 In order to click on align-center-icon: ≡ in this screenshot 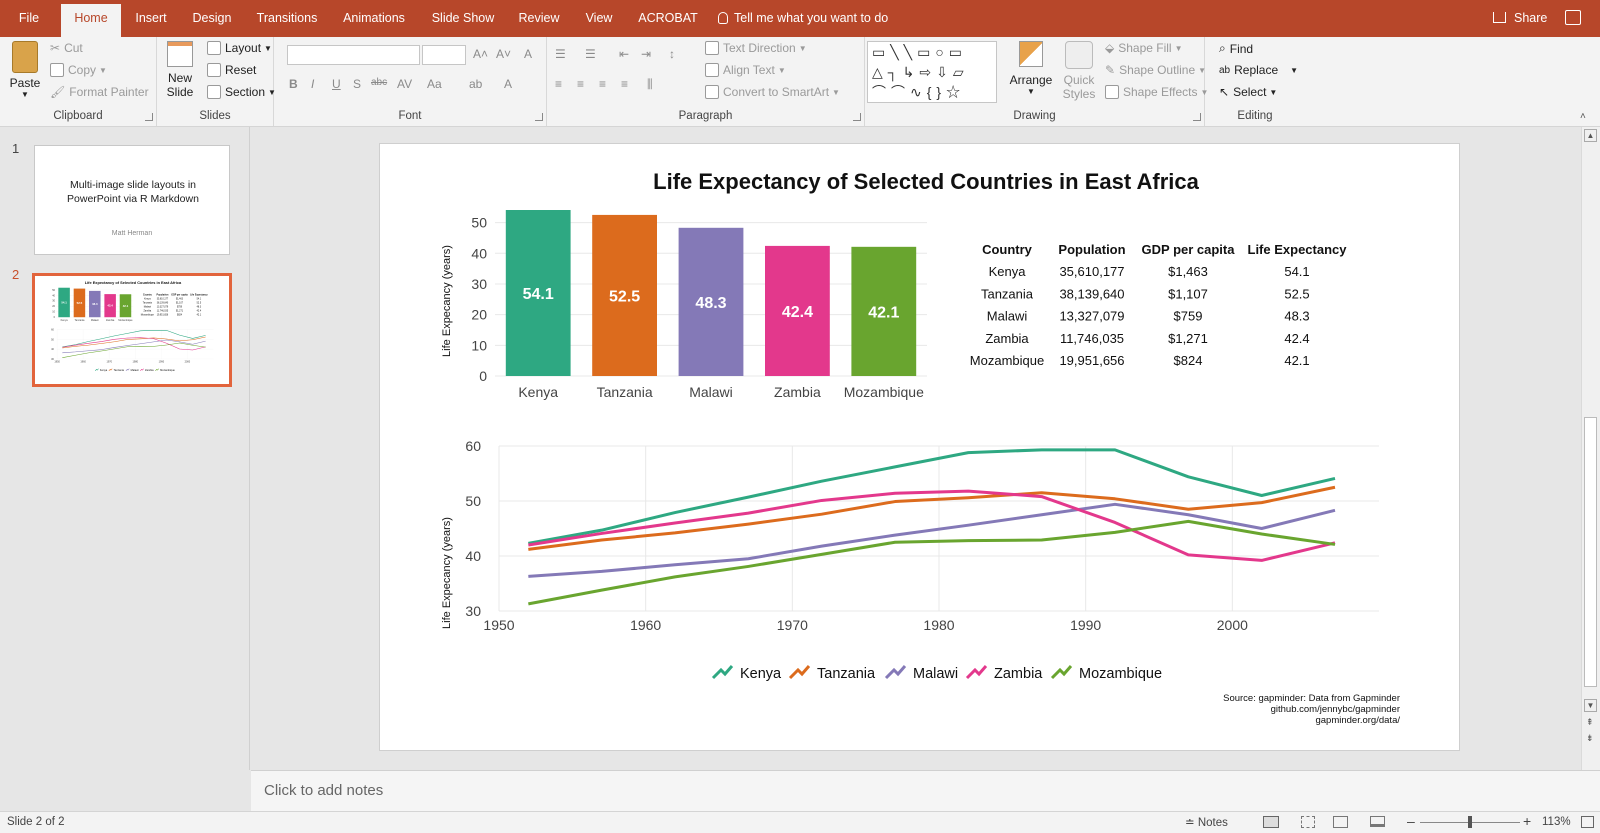, I will do `click(580, 84)`.